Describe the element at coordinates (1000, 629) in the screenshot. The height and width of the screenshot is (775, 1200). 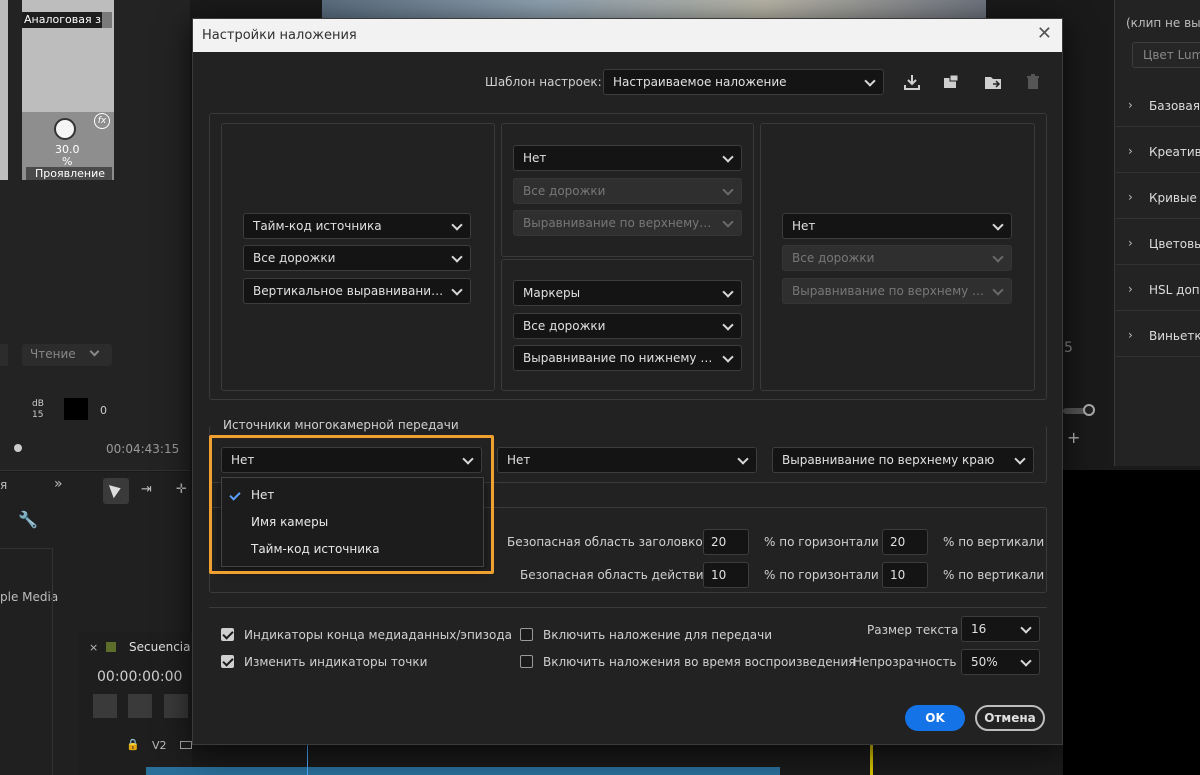
I see `text-size-select: 16` at that location.